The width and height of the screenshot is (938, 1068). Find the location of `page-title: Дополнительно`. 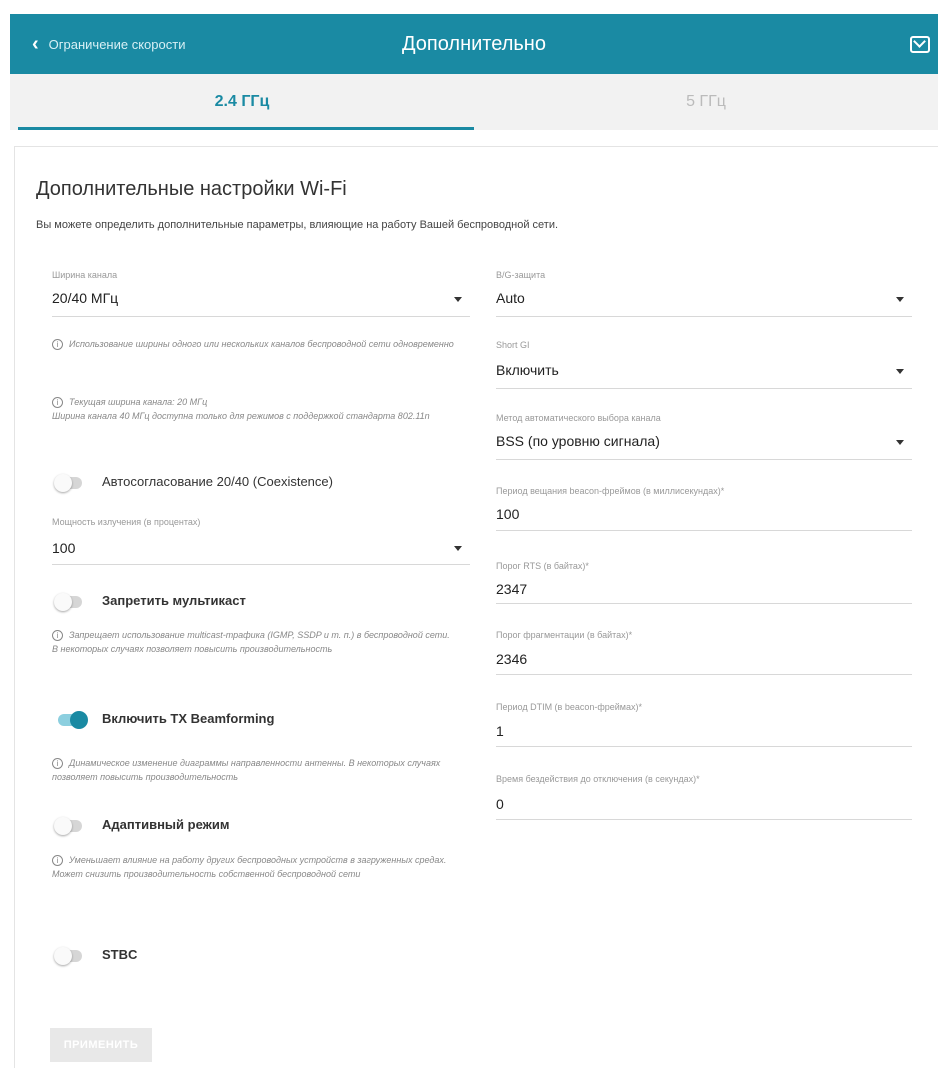

page-title: Дополнительно is located at coordinates (474, 43).